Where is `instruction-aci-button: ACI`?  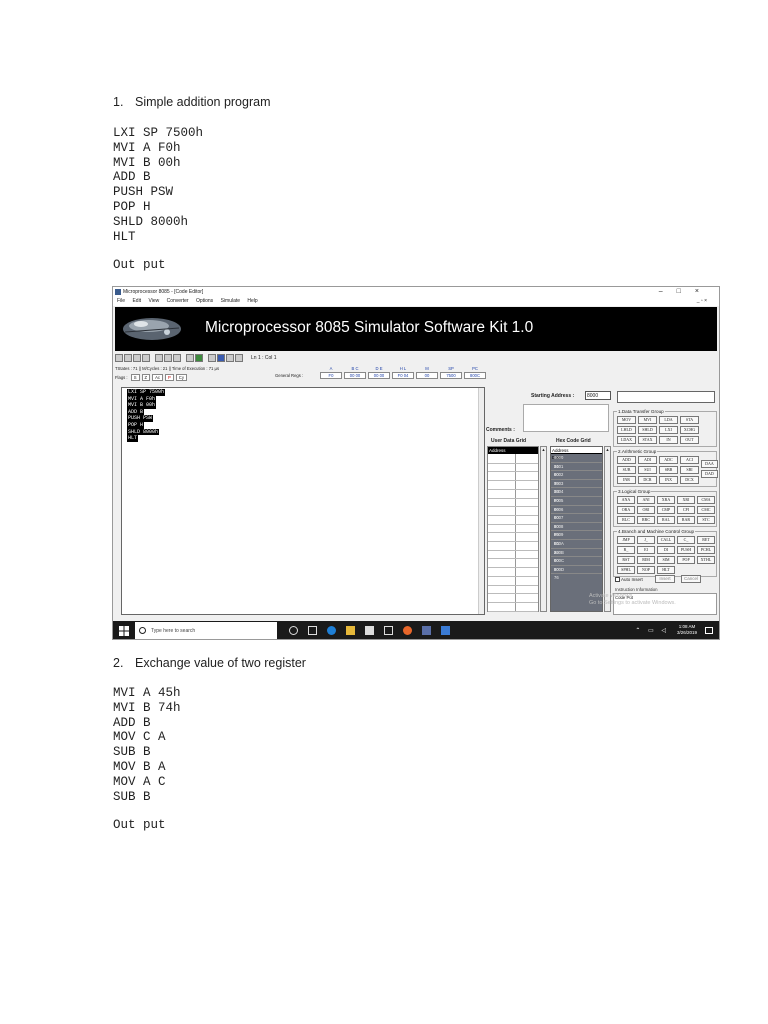 instruction-aci-button: ACI is located at coordinates (689, 460).